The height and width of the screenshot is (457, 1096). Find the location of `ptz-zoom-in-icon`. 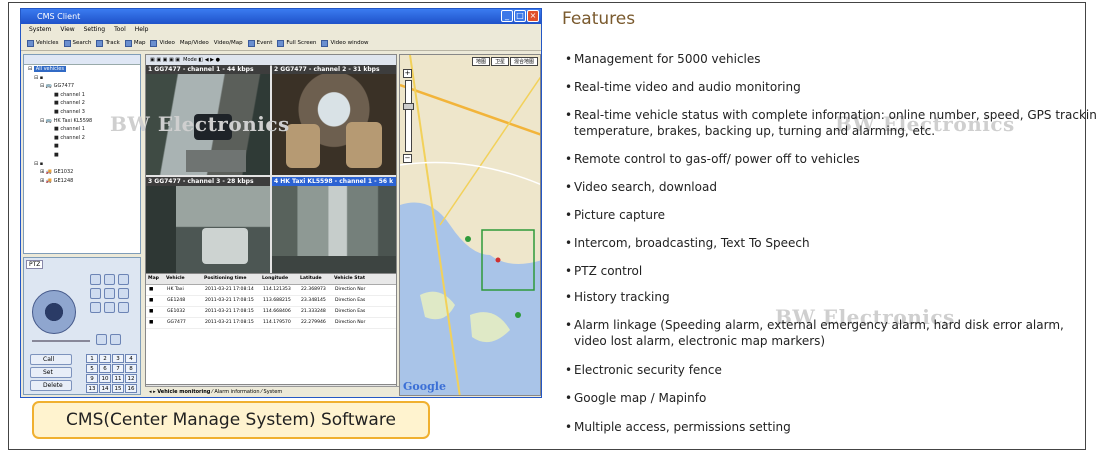

ptz-zoom-in-icon is located at coordinates (95, 279).